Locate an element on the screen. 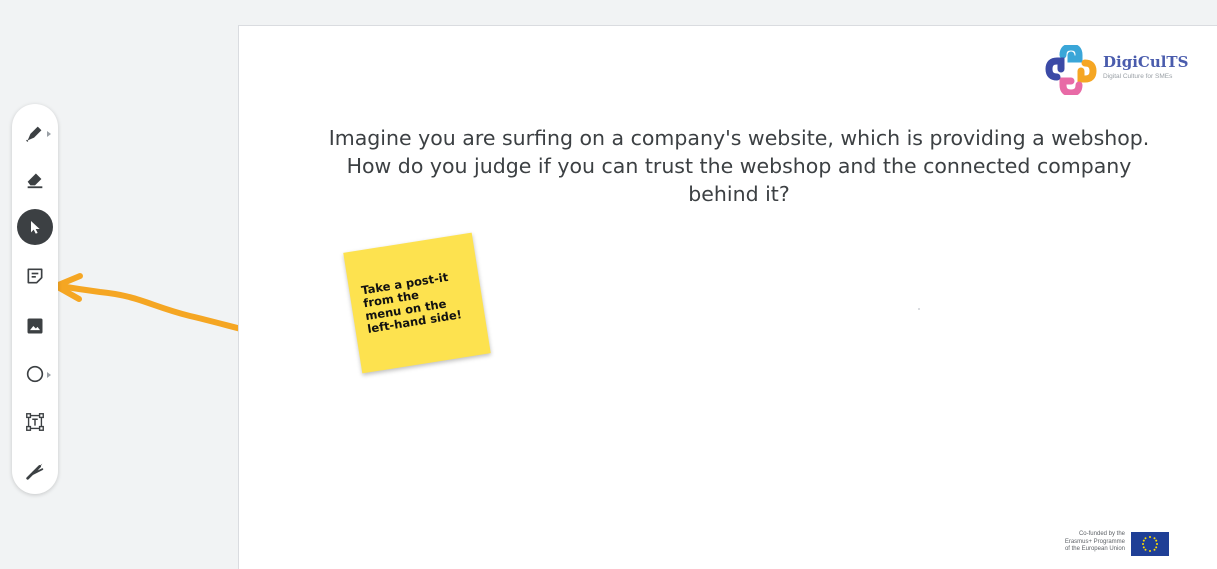  laser-pointer-icon is located at coordinates (35, 471).